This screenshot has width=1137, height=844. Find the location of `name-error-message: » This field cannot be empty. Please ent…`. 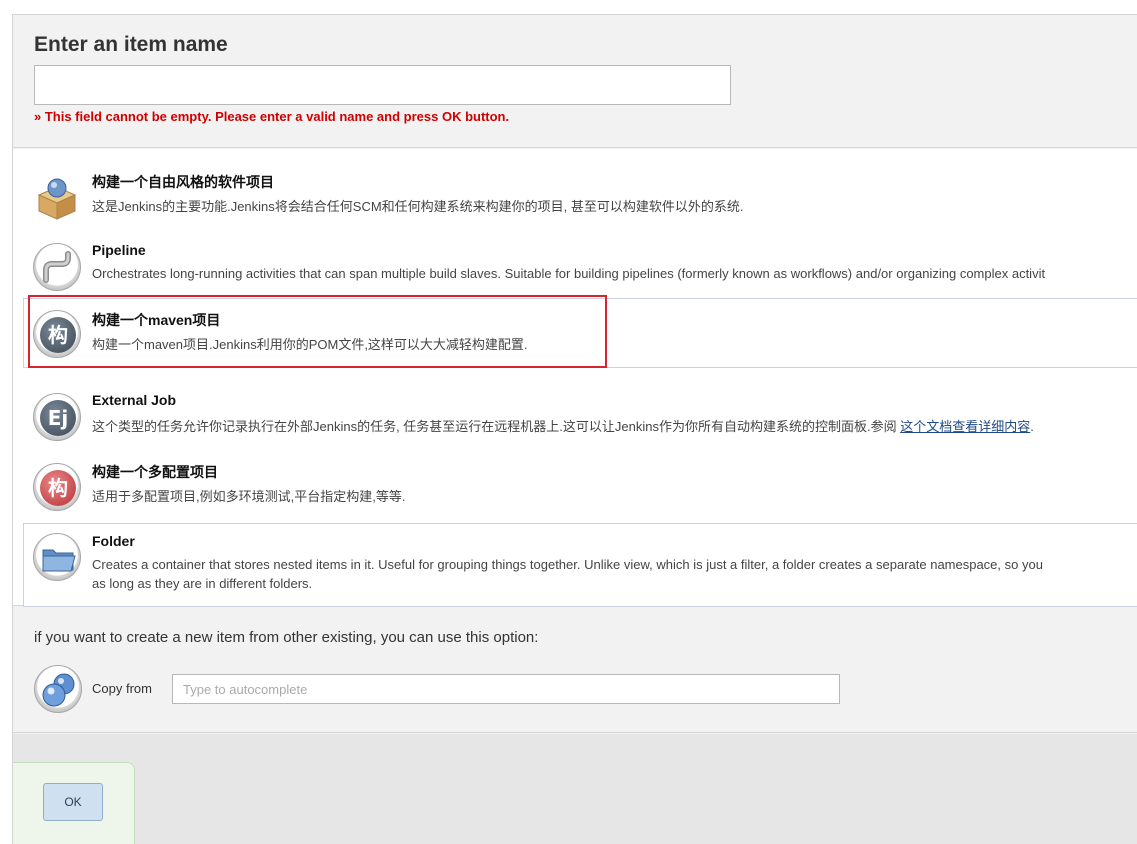

name-error-message: » This field cannot be empty. Please ent… is located at coordinates (272, 116).